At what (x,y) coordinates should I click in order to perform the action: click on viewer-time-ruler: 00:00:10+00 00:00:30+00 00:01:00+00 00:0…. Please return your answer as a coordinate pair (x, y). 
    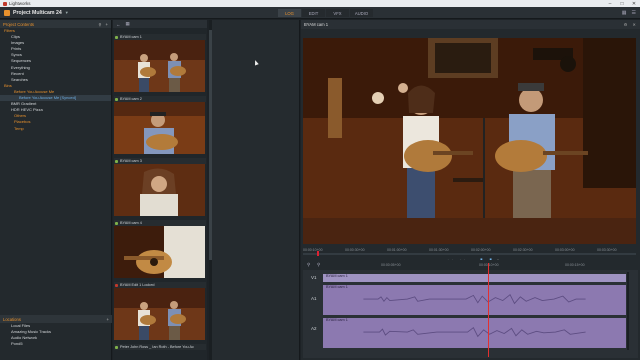
    Looking at the image, I should click on (469, 251).